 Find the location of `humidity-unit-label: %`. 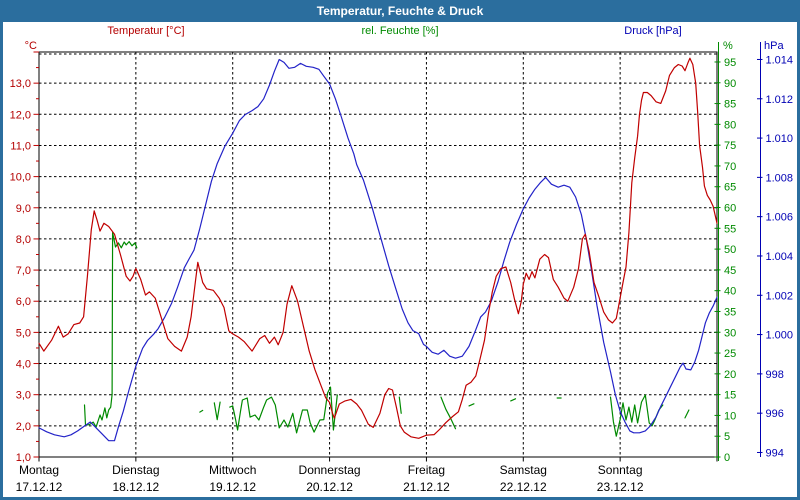

humidity-unit-label: % is located at coordinates (728, 46).